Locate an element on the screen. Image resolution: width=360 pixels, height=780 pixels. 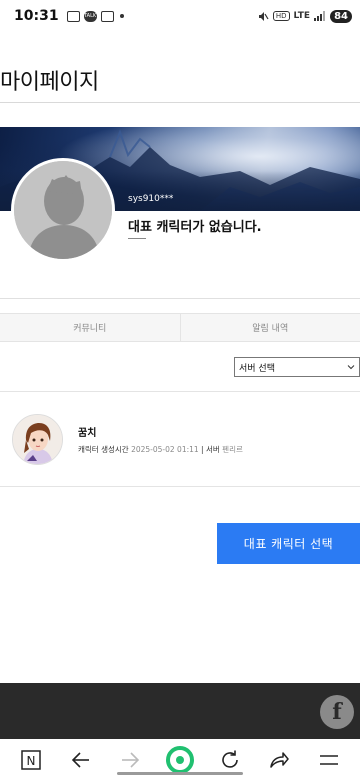
server-value: 펜리르 is located at coordinates (232, 449).